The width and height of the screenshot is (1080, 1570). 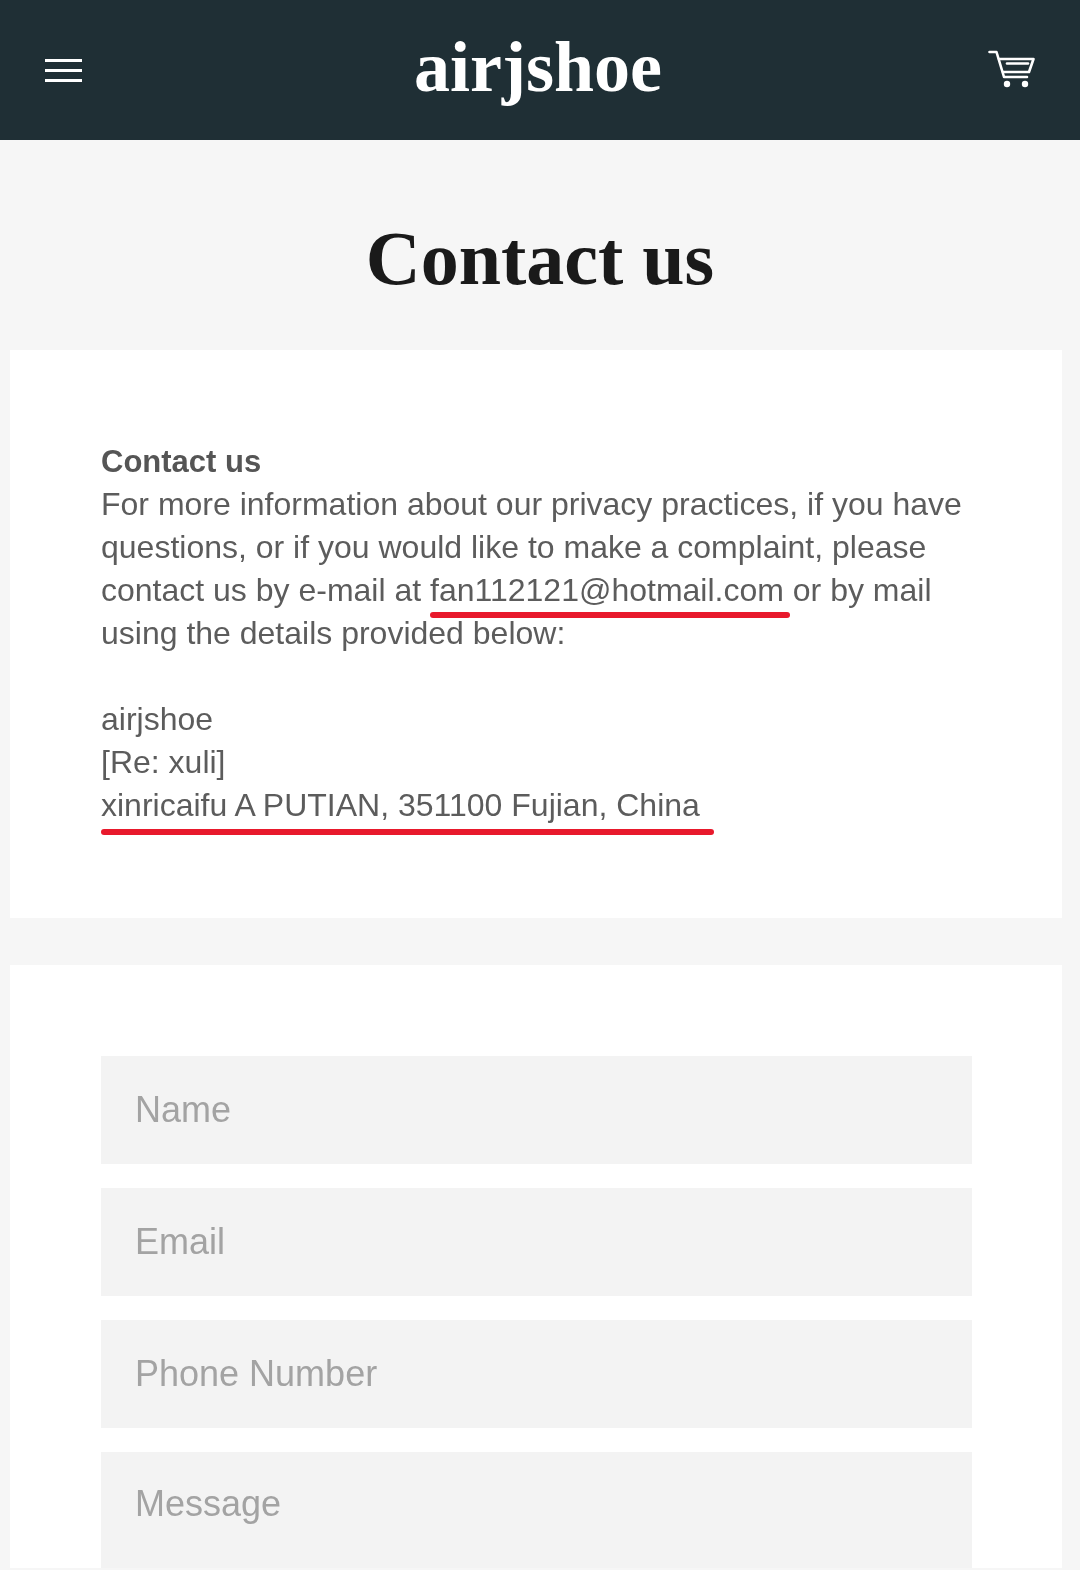 I want to click on cart-icon, so click(x=1011, y=69).